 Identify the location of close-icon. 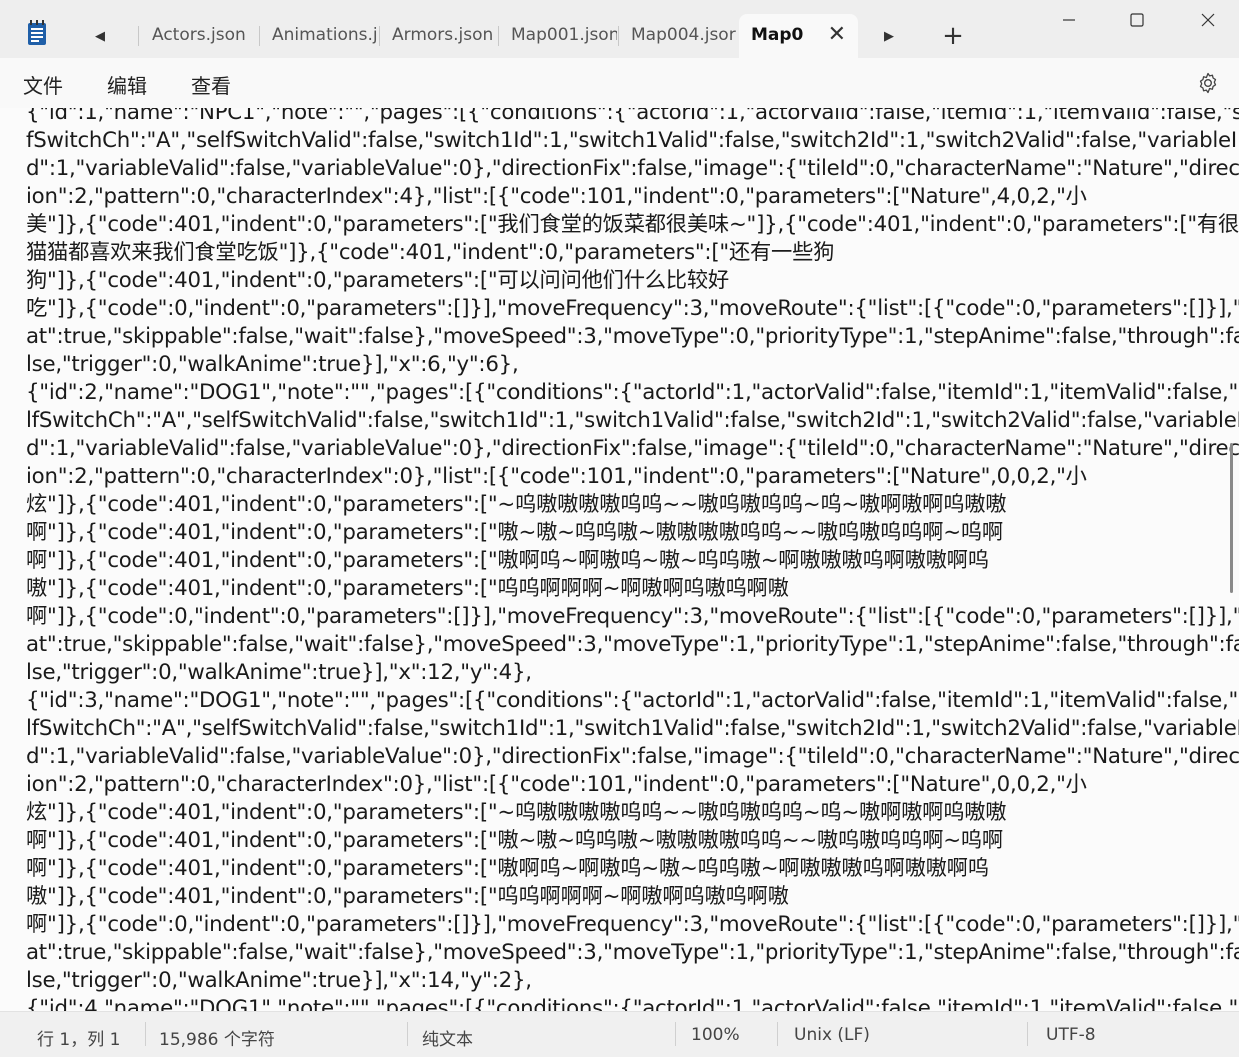
(1208, 20).